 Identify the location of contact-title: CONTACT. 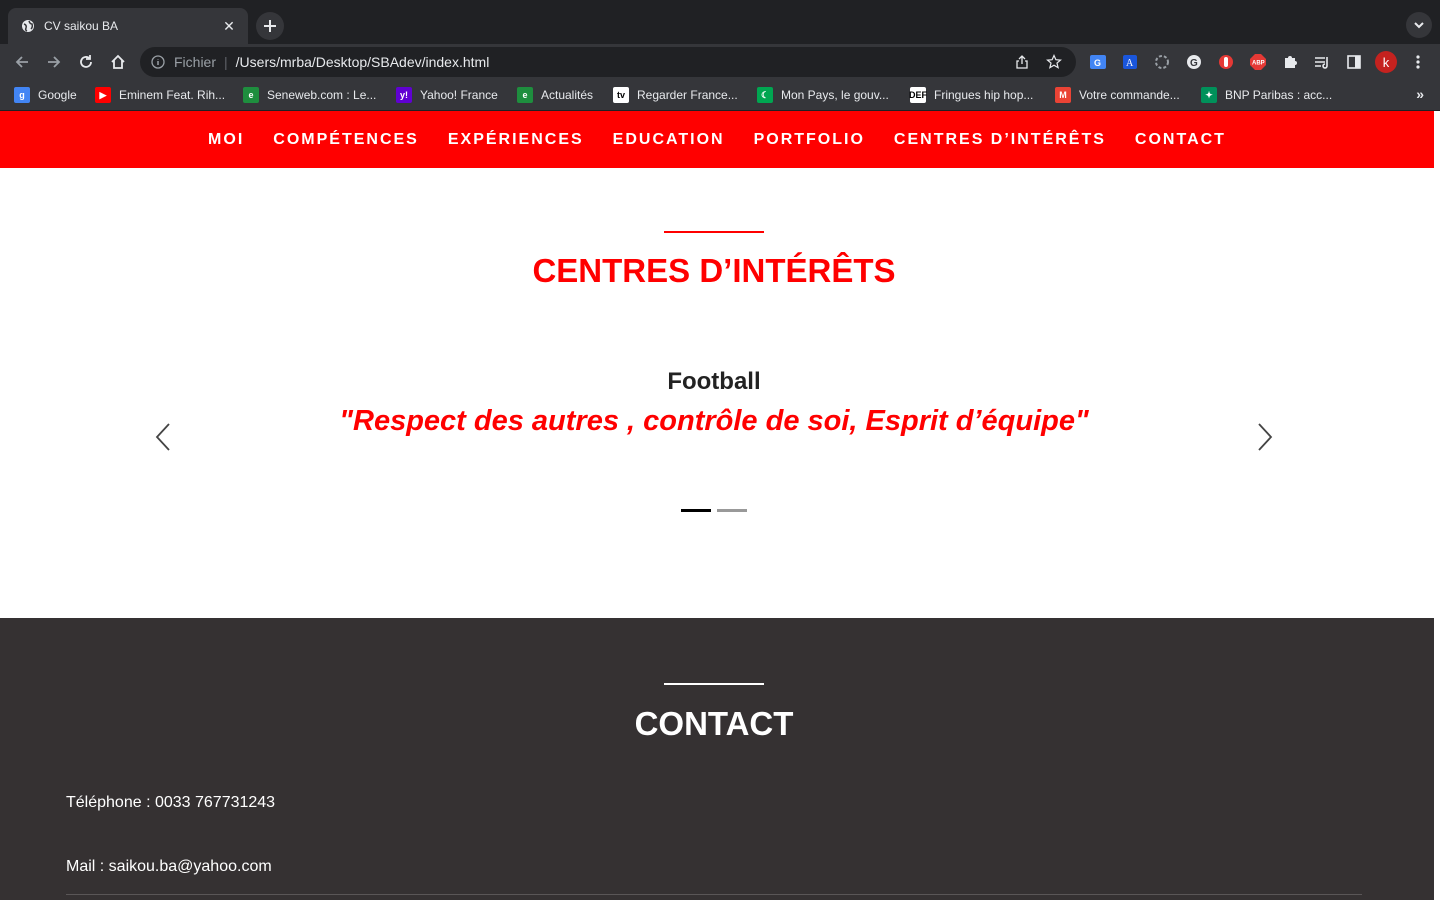
(714, 723).